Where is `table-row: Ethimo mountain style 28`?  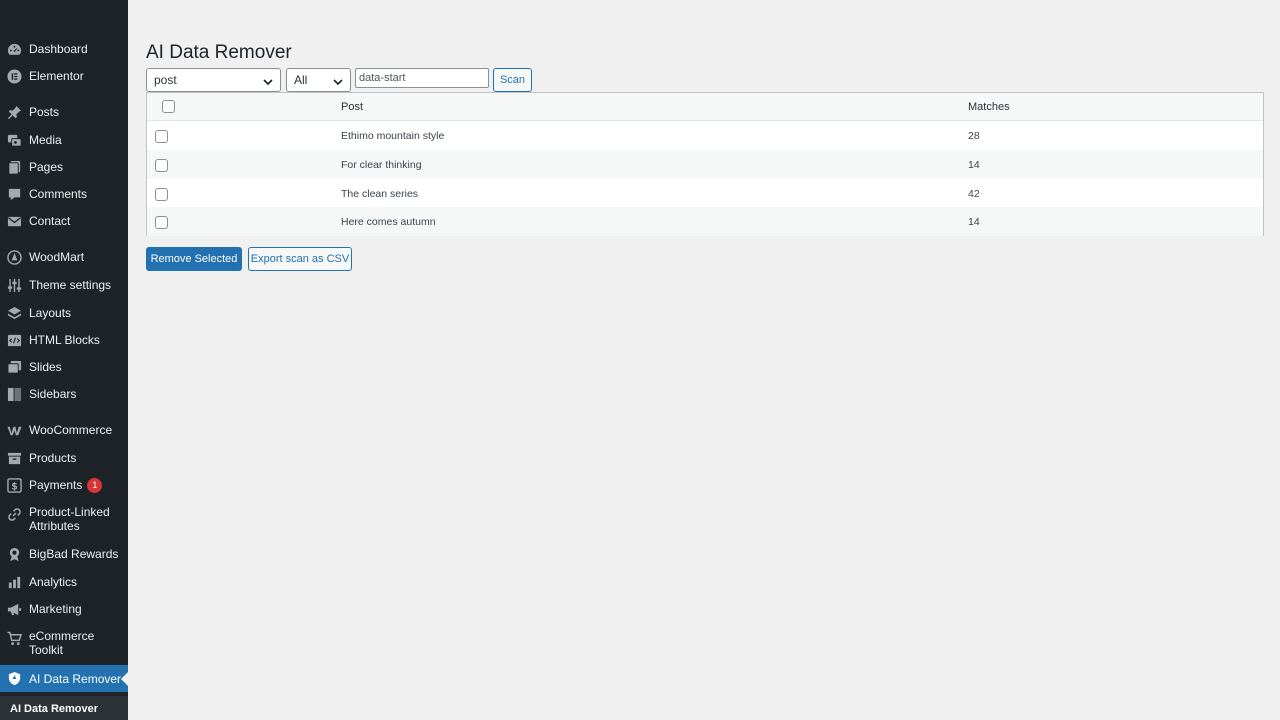
table-row: Ethimo mountain style 28 is located at coordinates (705, 135).